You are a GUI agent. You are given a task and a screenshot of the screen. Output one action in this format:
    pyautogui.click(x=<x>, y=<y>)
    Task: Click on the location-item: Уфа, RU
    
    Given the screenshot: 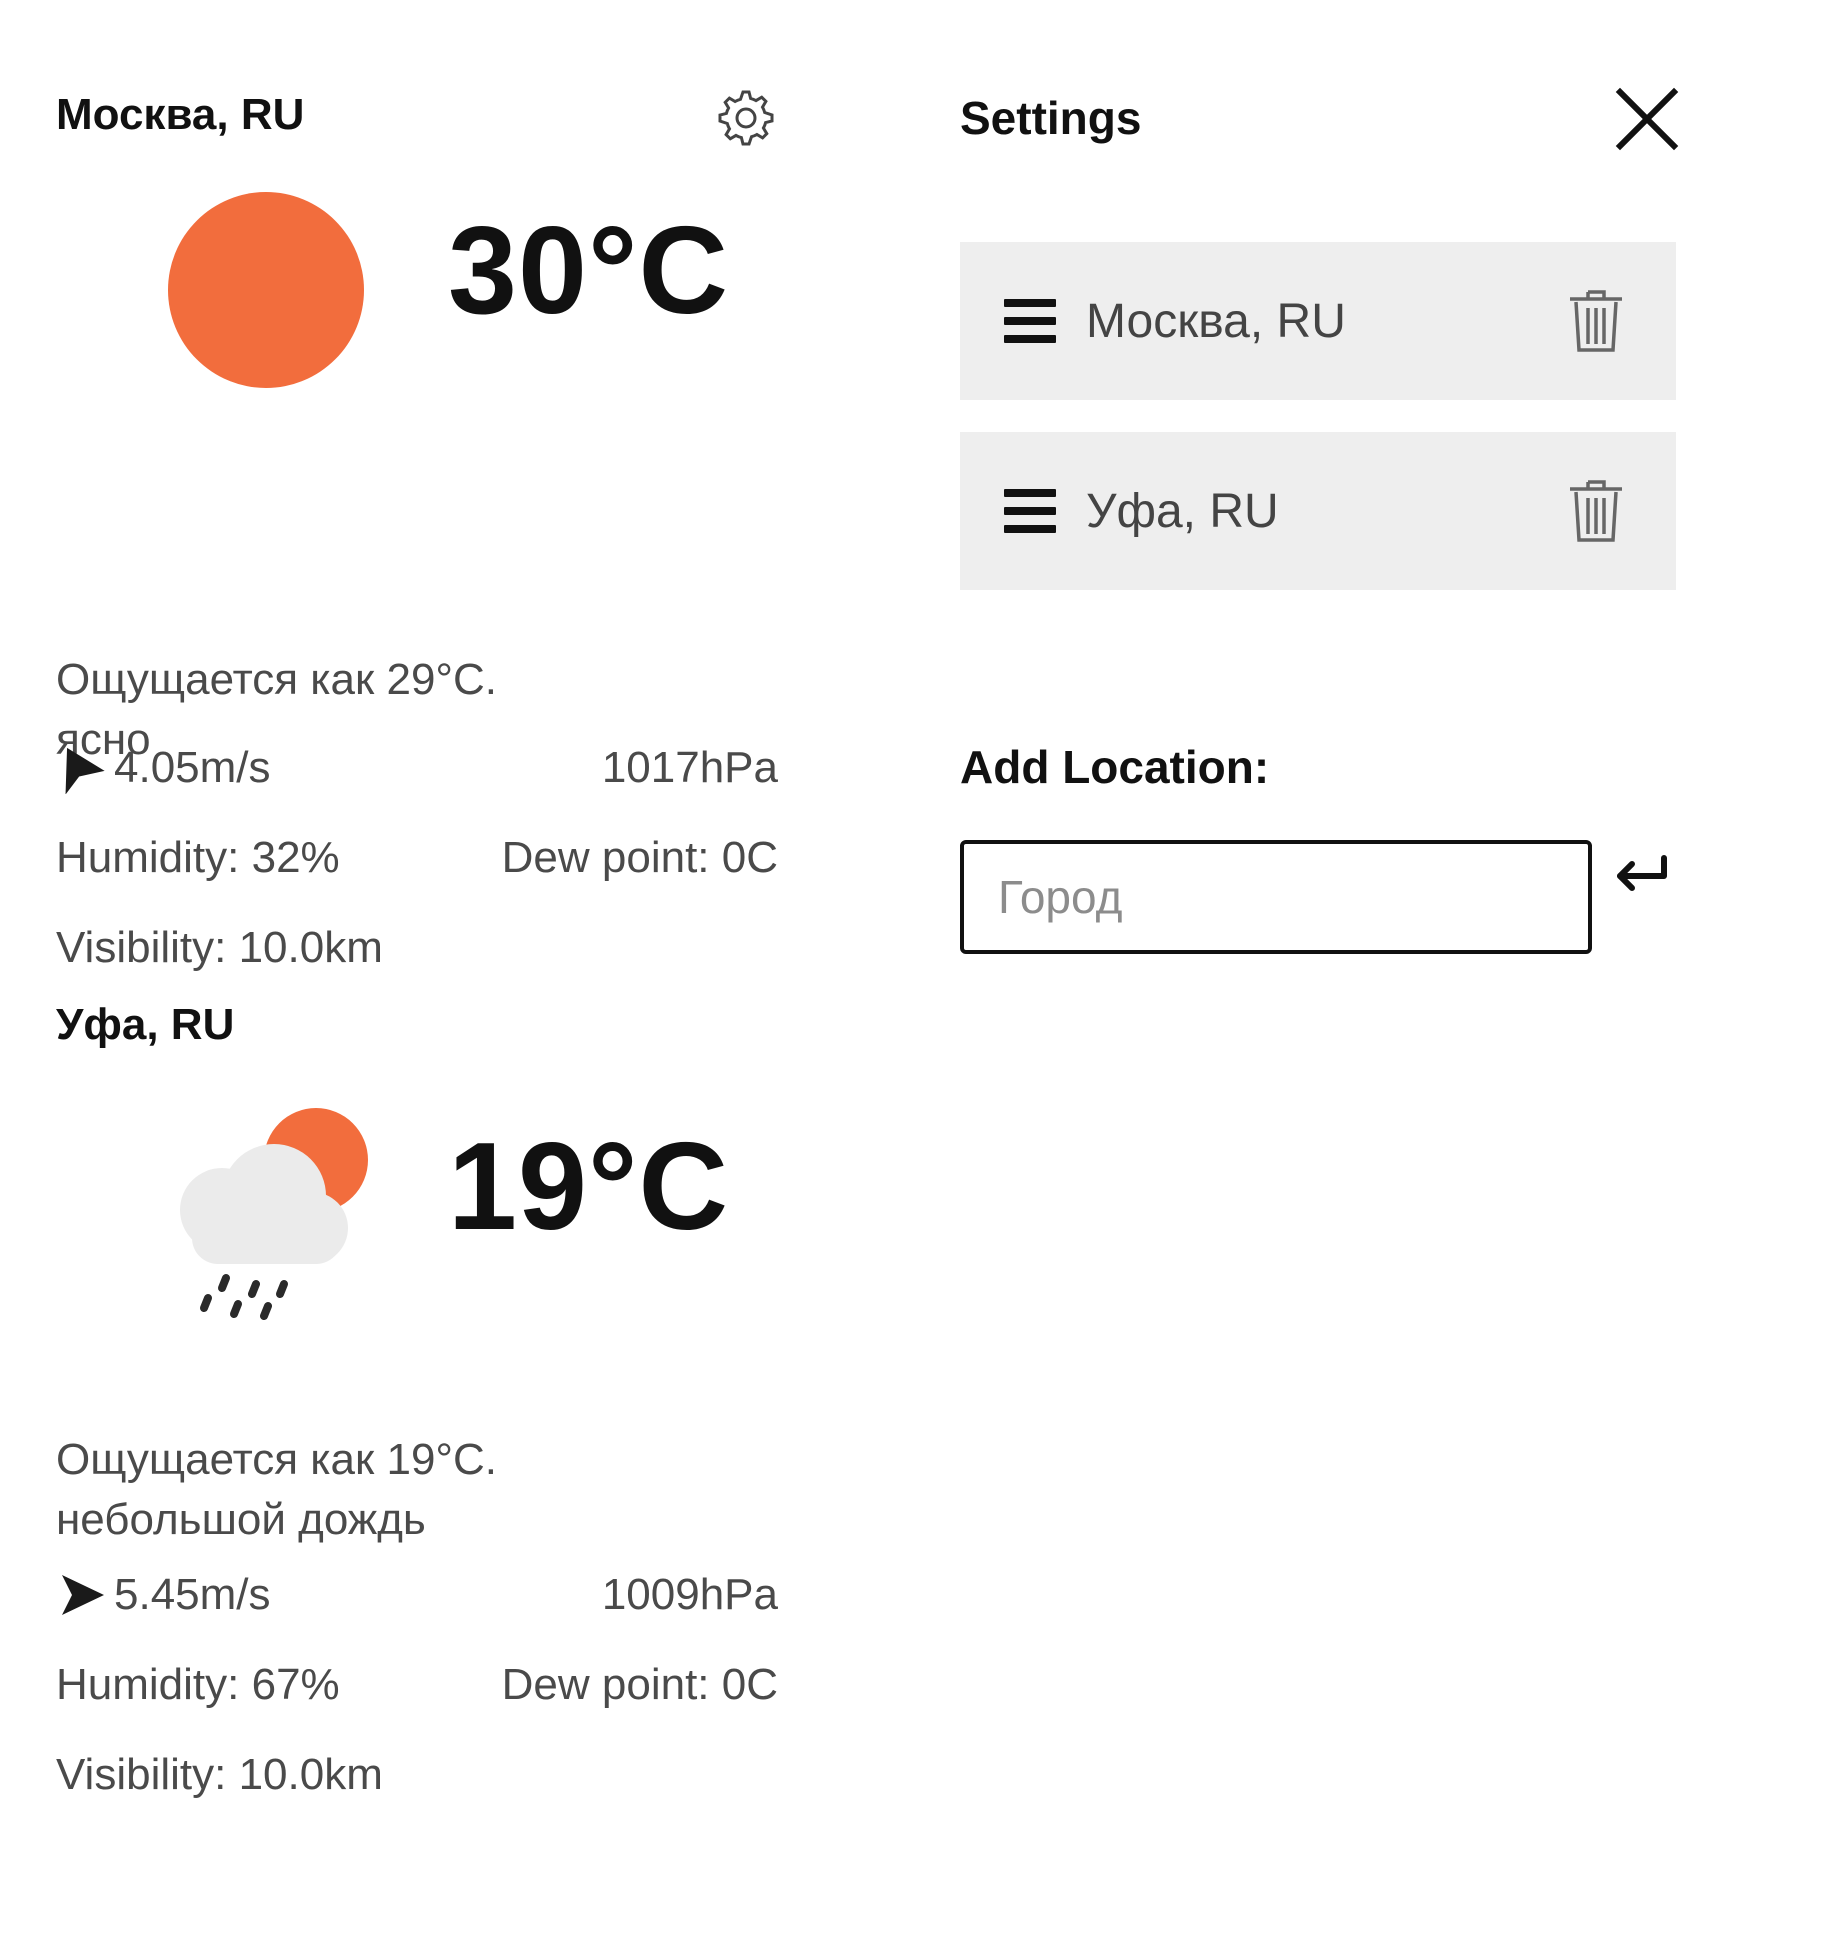 What is the action you would take?
    pyautogui.click(x=1318, y=511)
    